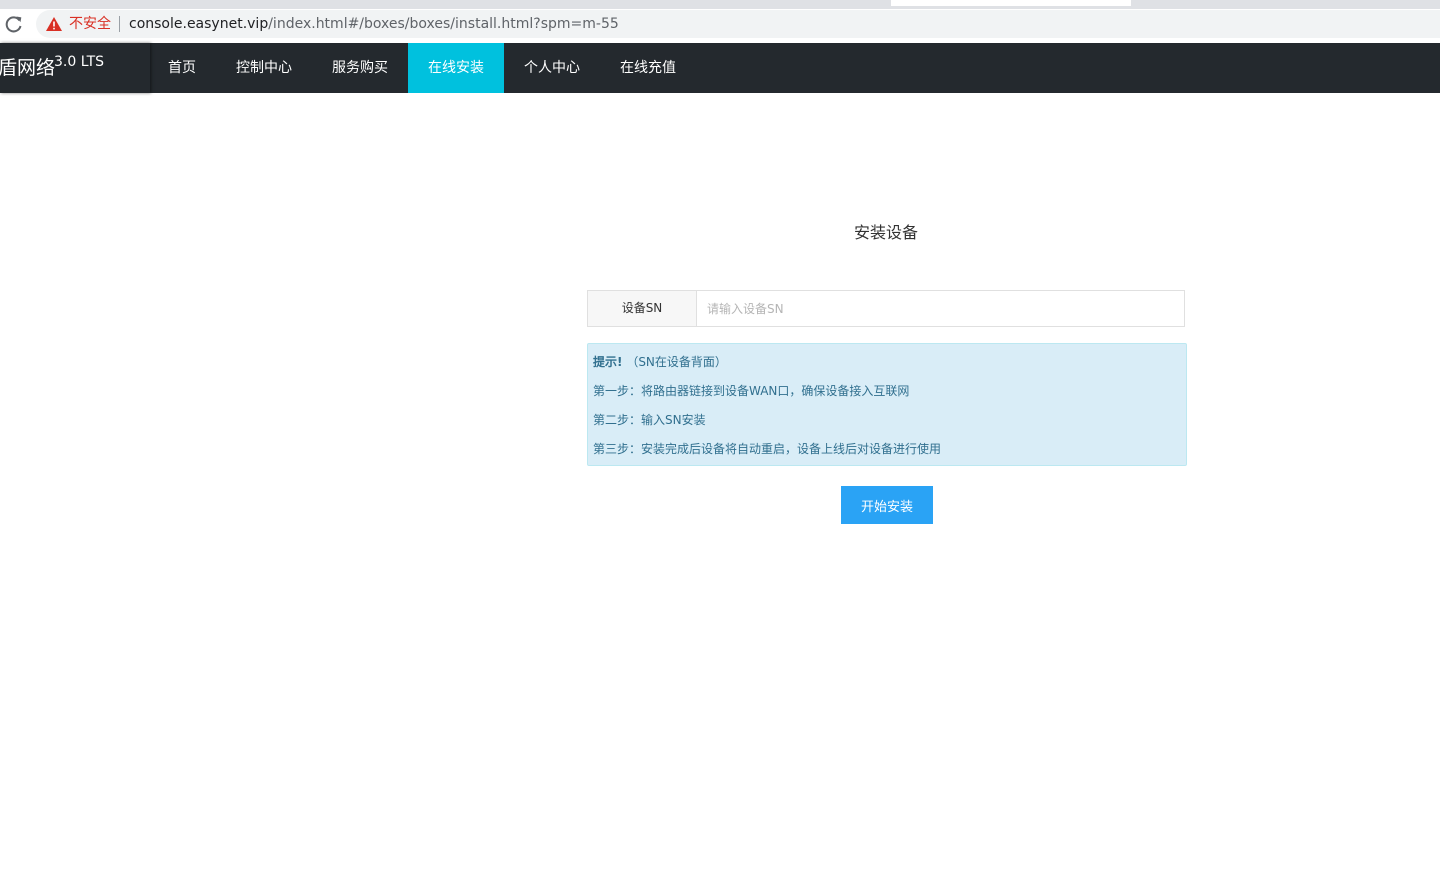 The height and width of the screenshot is (887, 1440). I want to click on page-title: 安装设备, so click(885, 232).